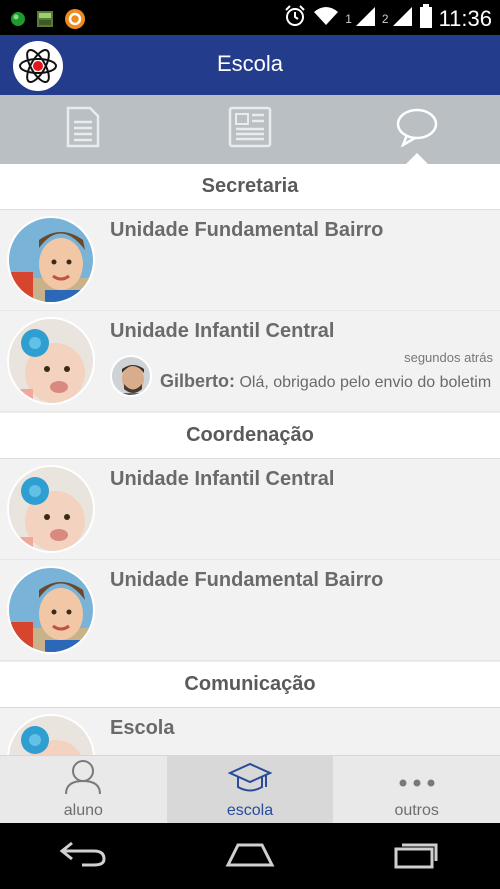 The height and width of the screenshot is (889, 500). Describe the element at coordinates (83, 779) in the screenshot. I see `person-icon` at that location.